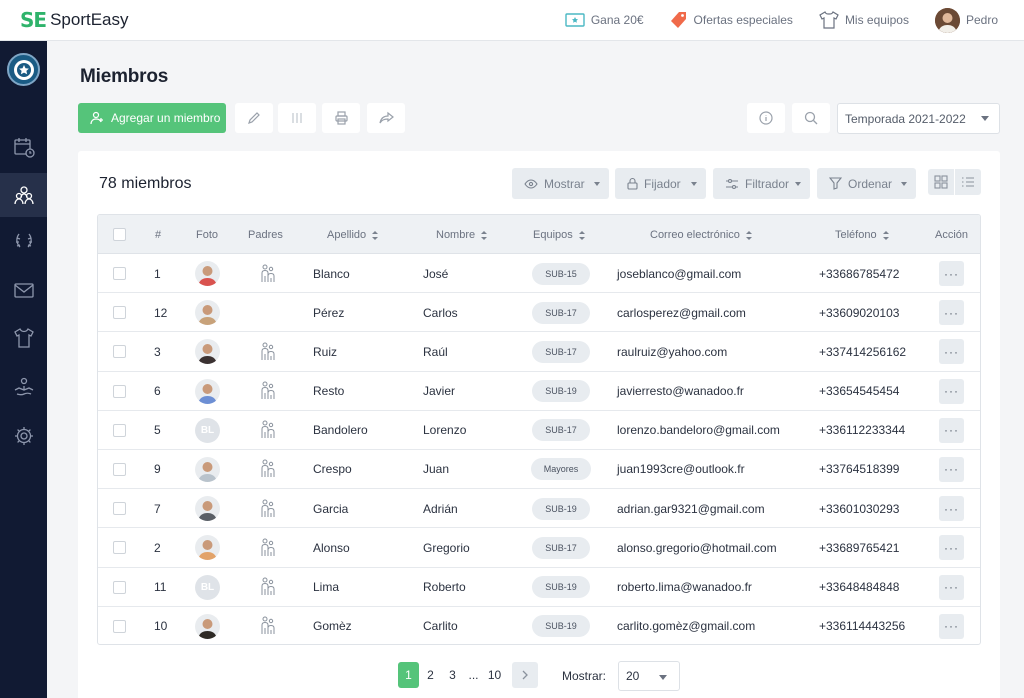 The width and height of the screenshot is (1024, 698). Describe the element at coordinates (870, 183) in the screenshot. I see `sort-label: Ordenar` at that location.